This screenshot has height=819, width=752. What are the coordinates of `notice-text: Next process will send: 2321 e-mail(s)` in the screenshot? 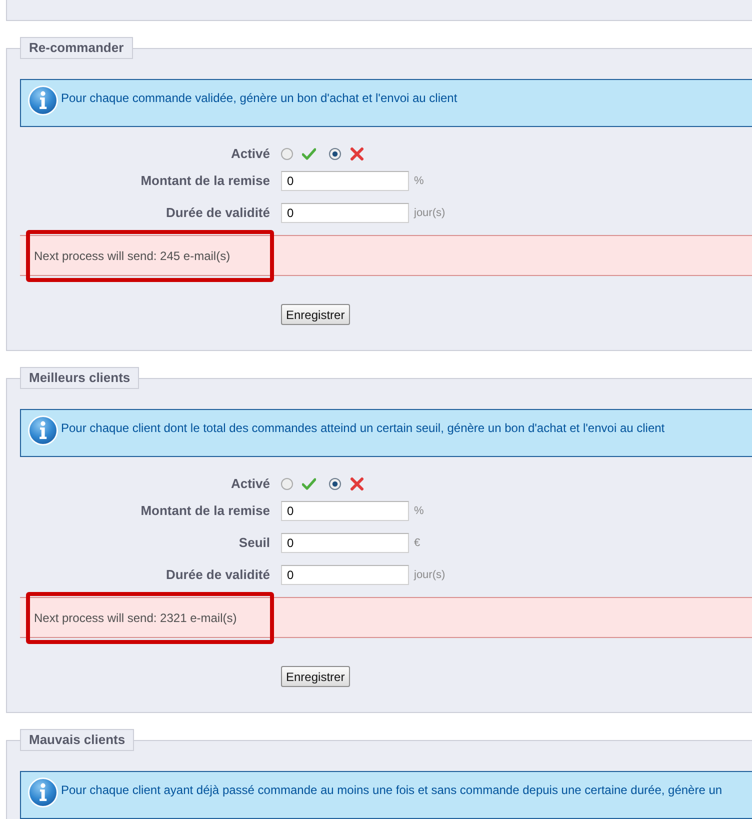 It's located at (135, 618).